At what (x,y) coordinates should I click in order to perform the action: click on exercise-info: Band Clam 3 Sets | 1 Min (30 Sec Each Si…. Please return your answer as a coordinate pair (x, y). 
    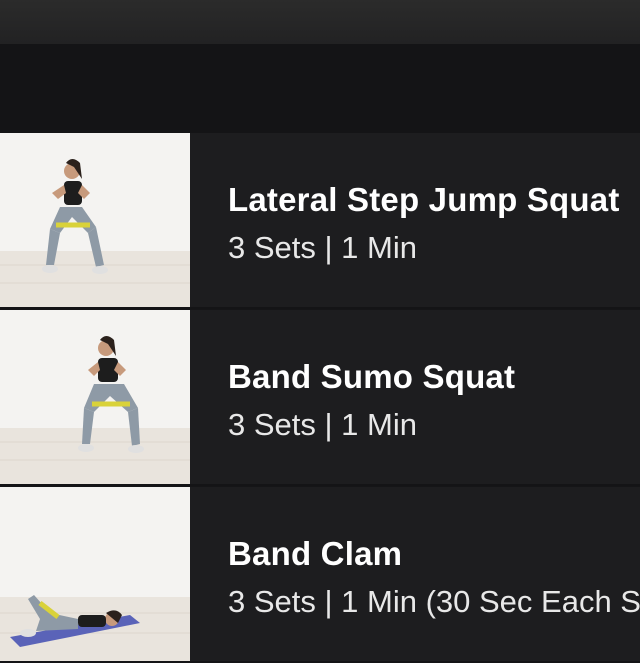
    Looking at the image, I should click on (434, 578).